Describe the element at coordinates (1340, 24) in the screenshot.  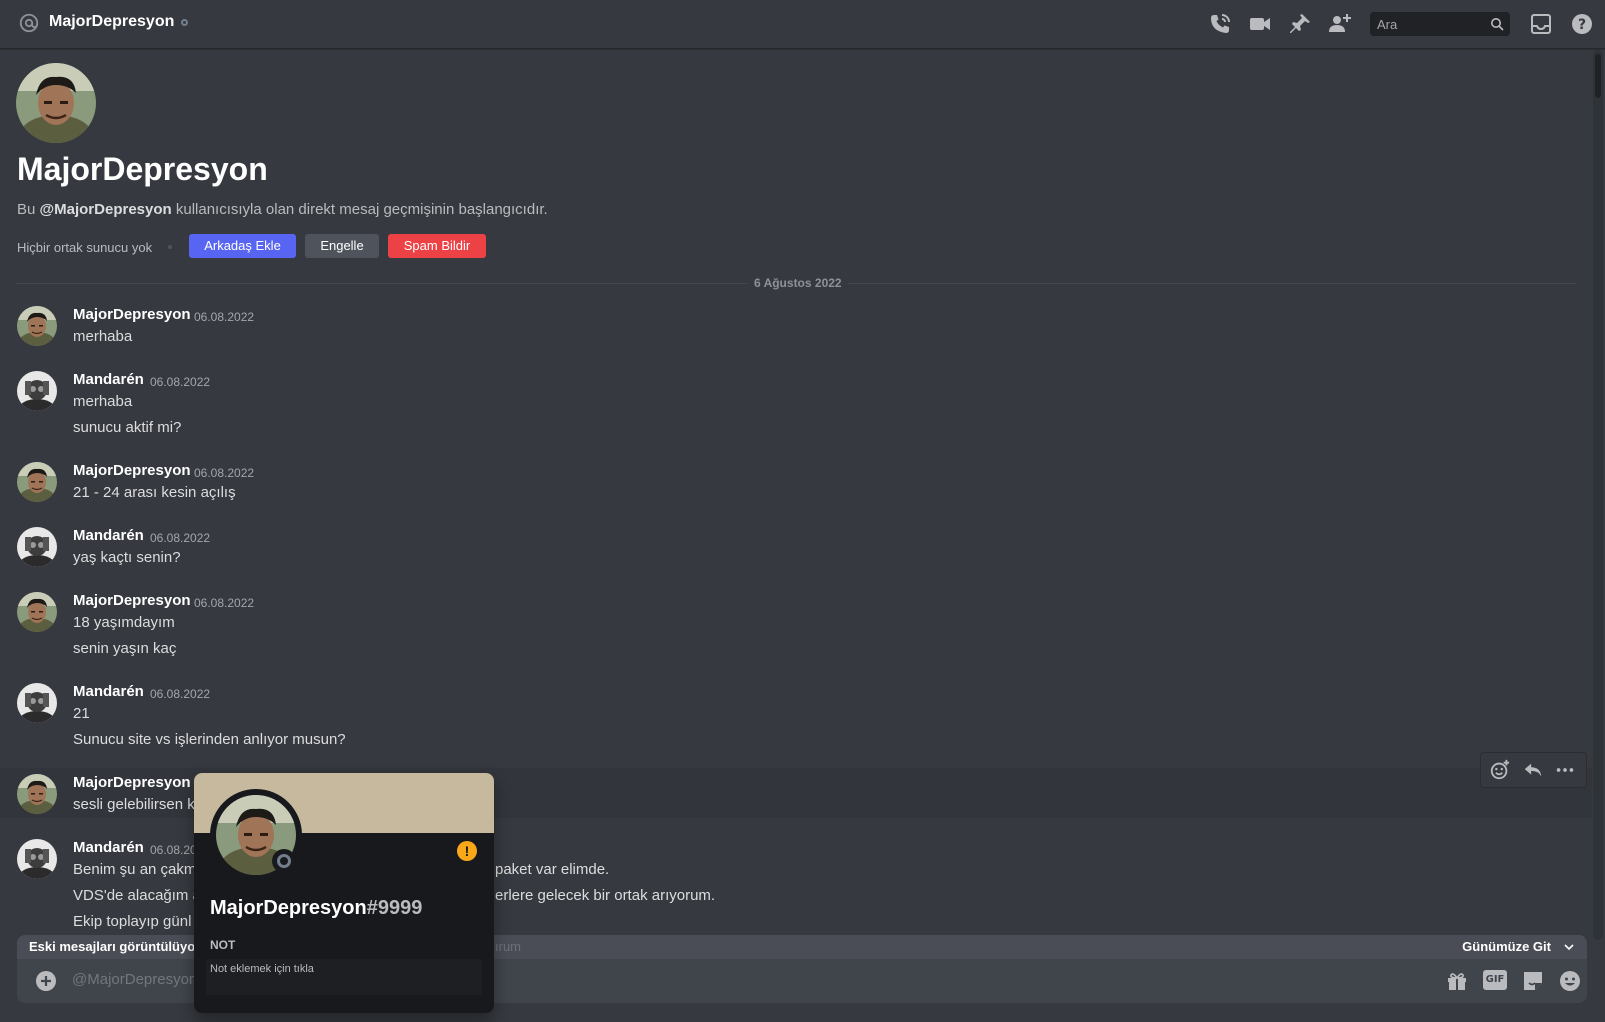
I see `add-member-icon` at that location.